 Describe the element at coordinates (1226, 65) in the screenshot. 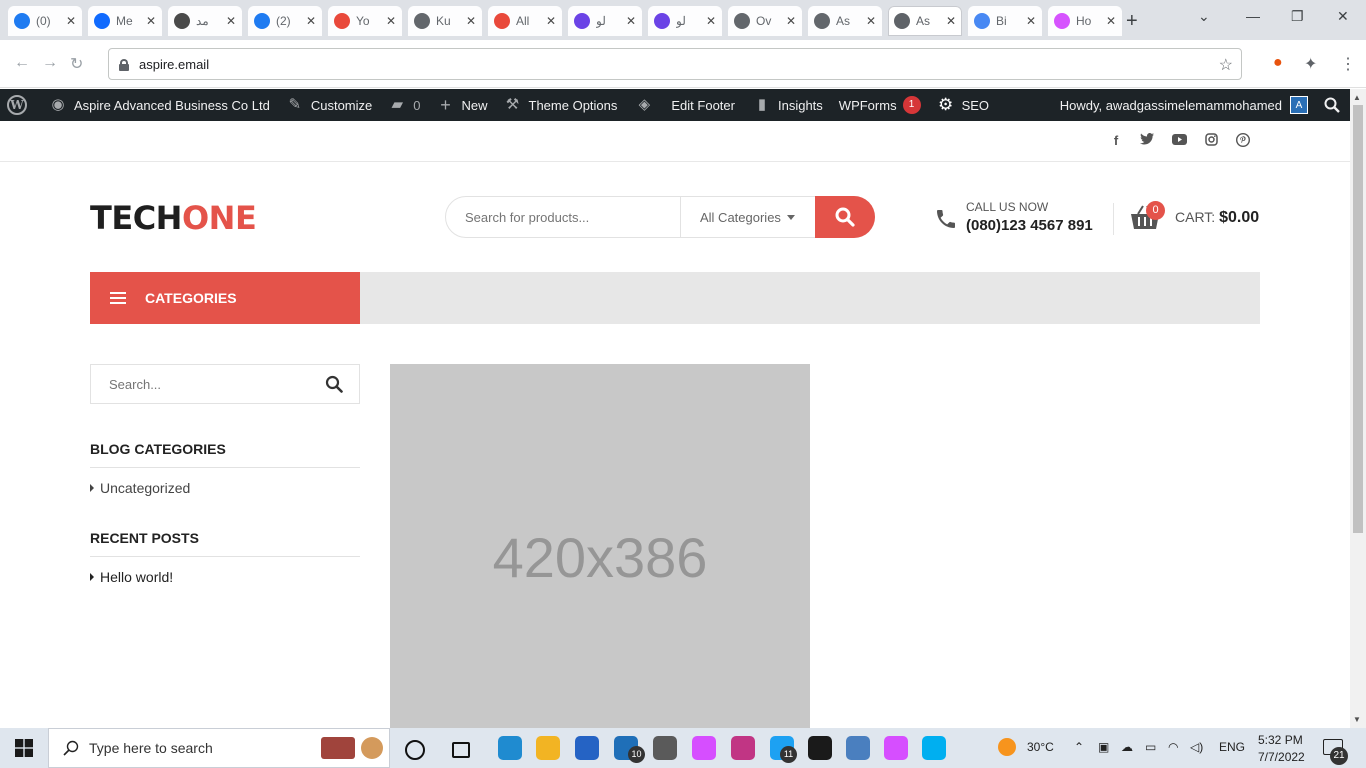

I see `bookmark-star-icon: ☆` at that location.